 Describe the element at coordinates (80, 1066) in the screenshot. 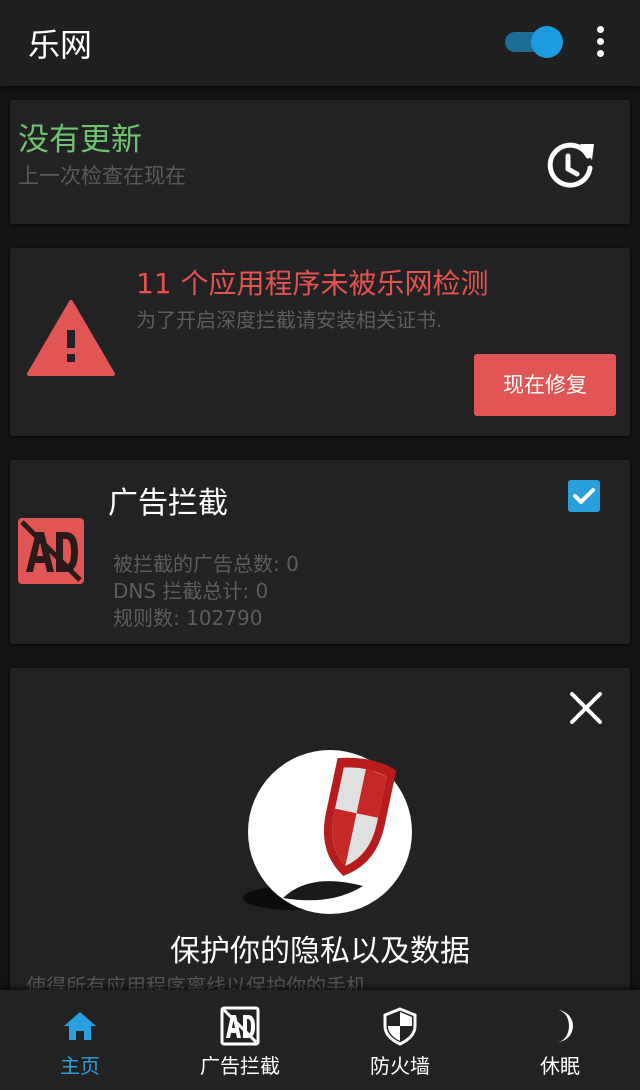

I see `nav-label-home: 主页` at that location.